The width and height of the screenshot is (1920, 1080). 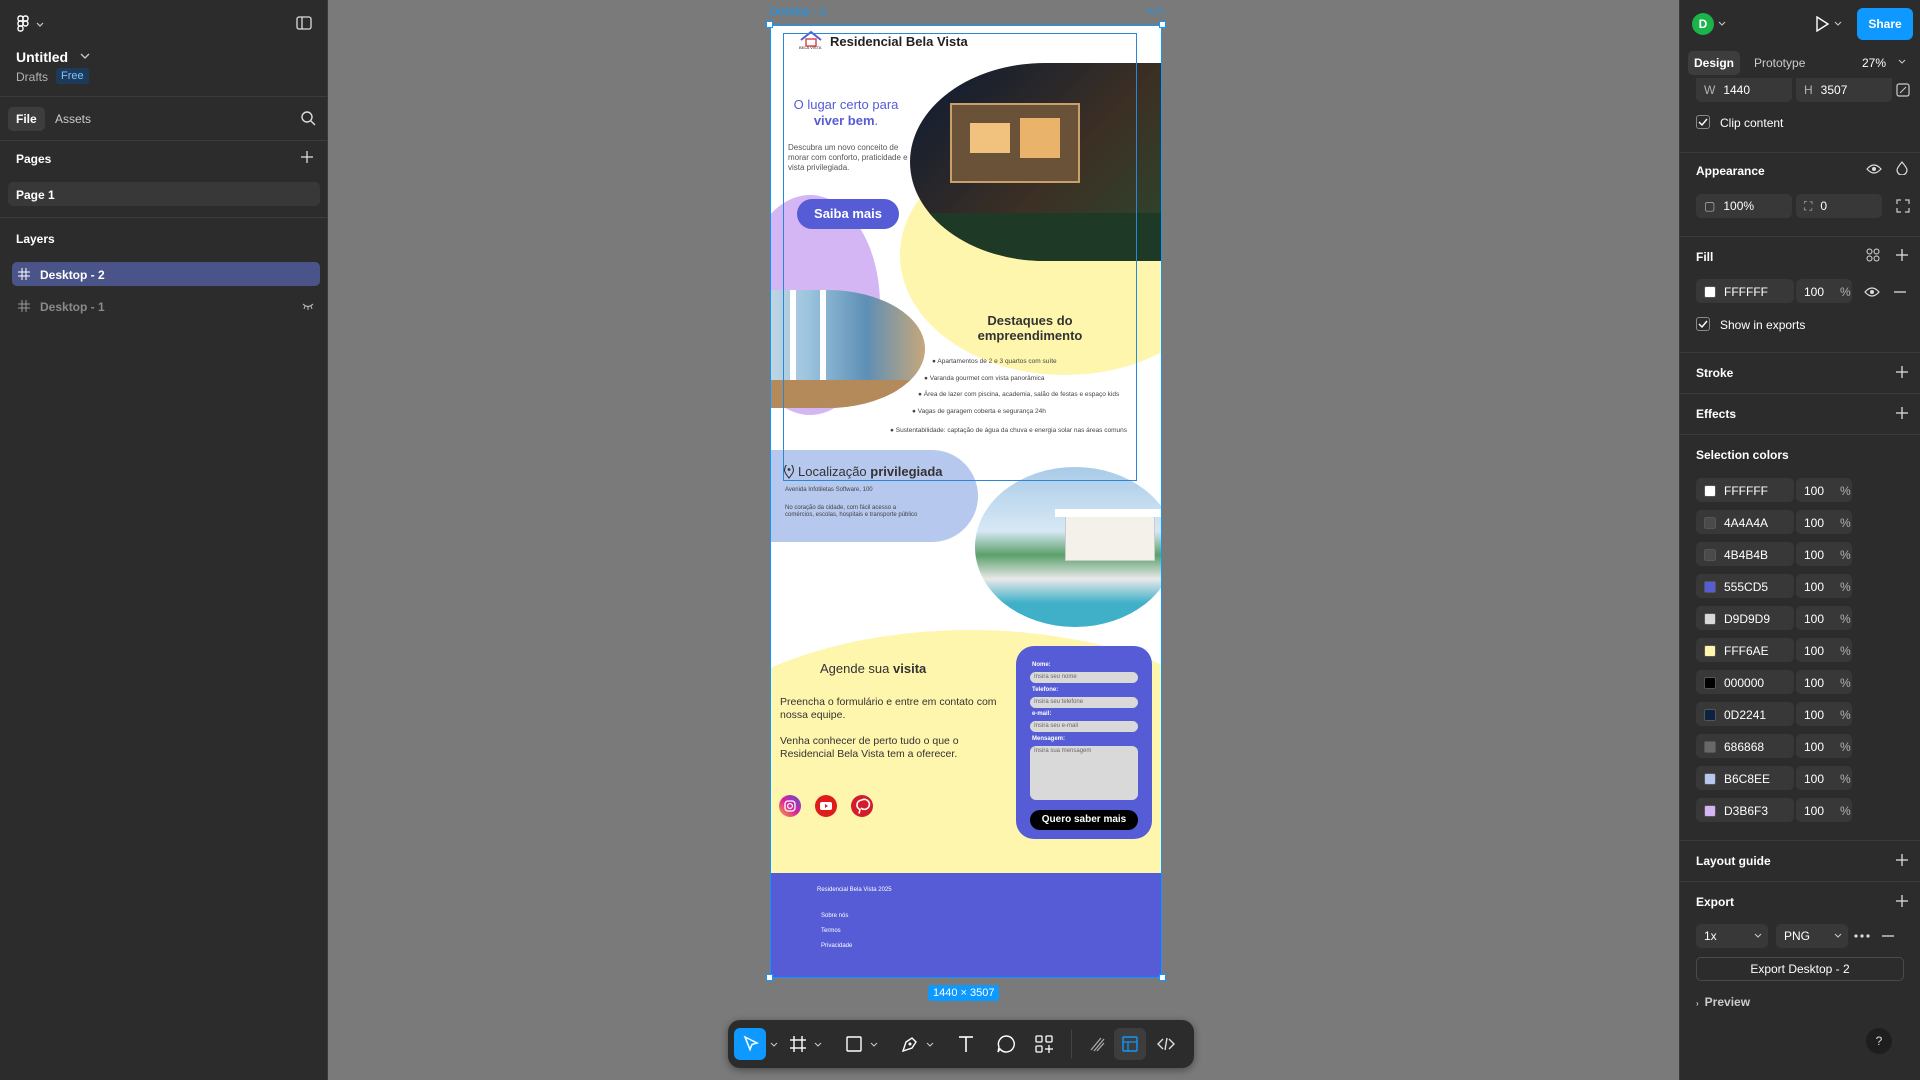 What do you see at coordinates (1873, 255) in the screenshot?
I see `styles-grid-icon` at bounding box center [1873, 255].